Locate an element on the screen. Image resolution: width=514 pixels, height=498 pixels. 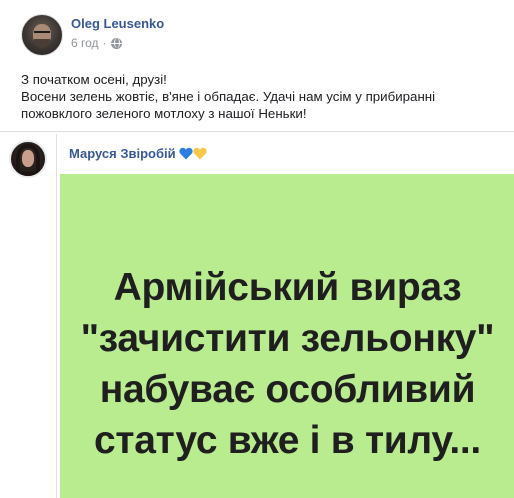
post-timestamp: 6 год is located at coordinates (85, 43).